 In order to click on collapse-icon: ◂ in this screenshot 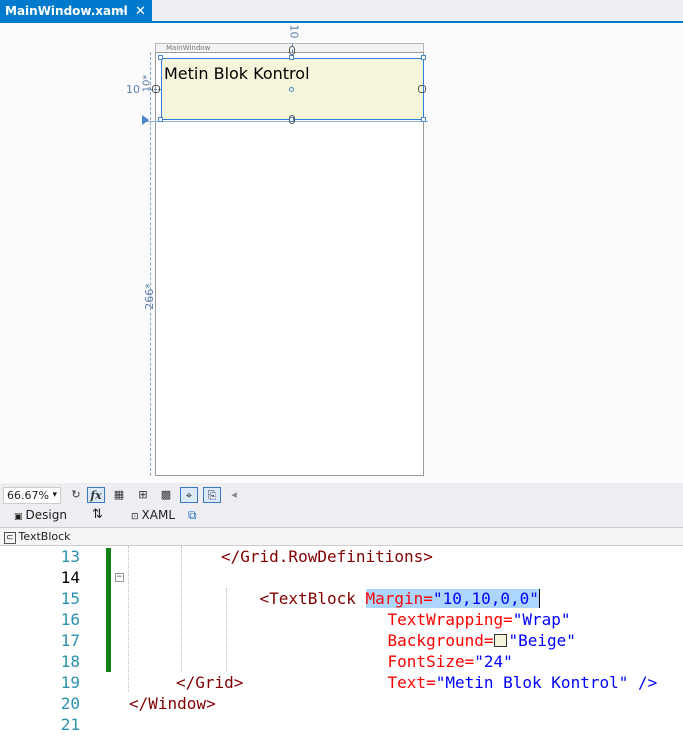, I will do `click(234, 495)`.